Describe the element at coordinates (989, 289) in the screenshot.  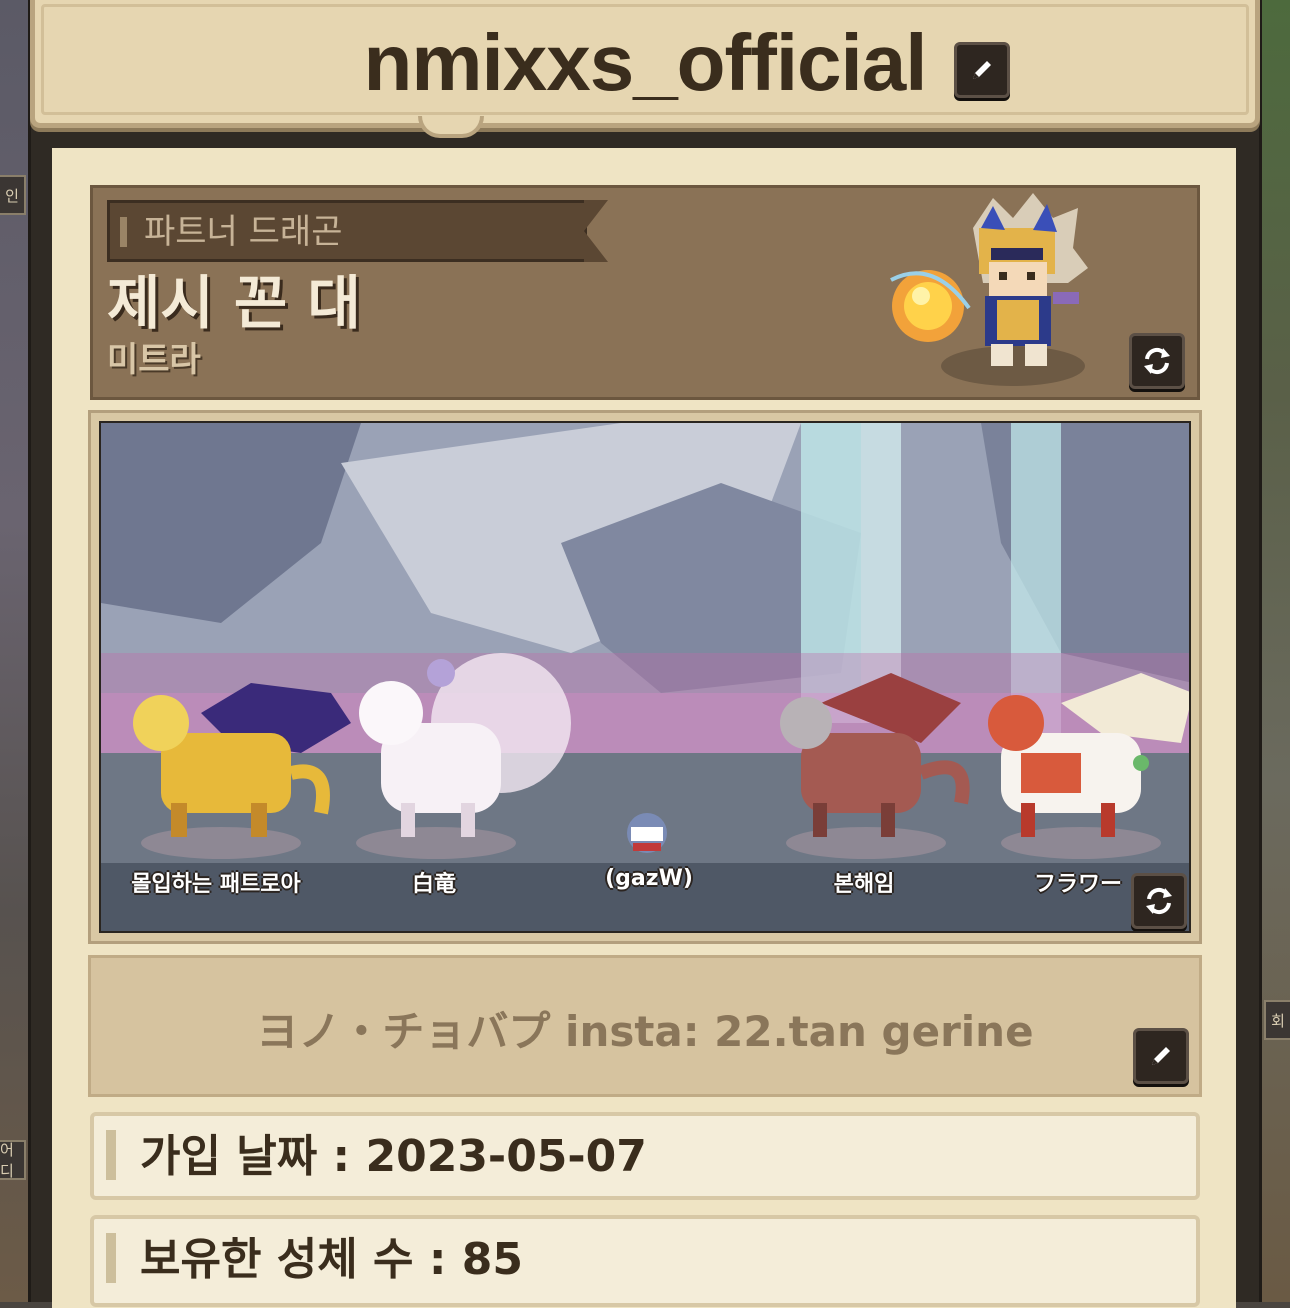
I see `partner-character-sprite` at that location.